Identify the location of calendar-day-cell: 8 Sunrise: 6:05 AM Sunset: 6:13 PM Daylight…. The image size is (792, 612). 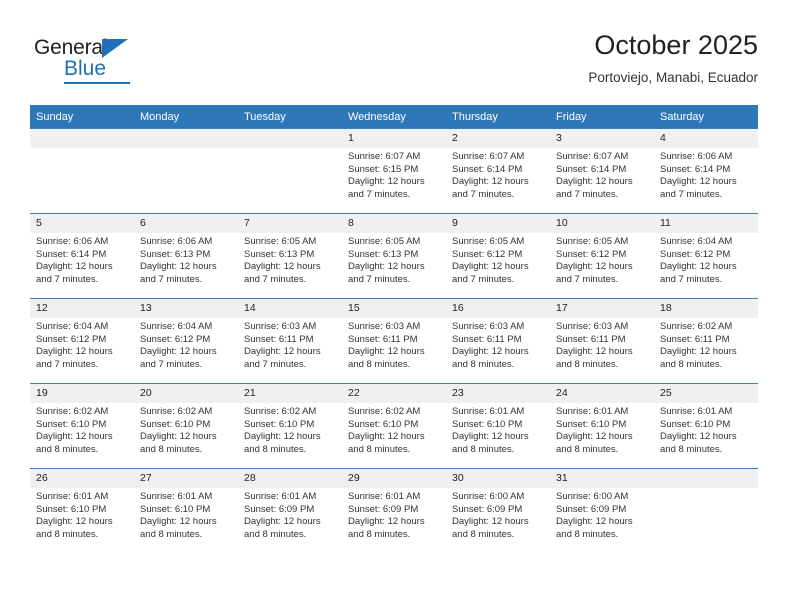
(394, 256).